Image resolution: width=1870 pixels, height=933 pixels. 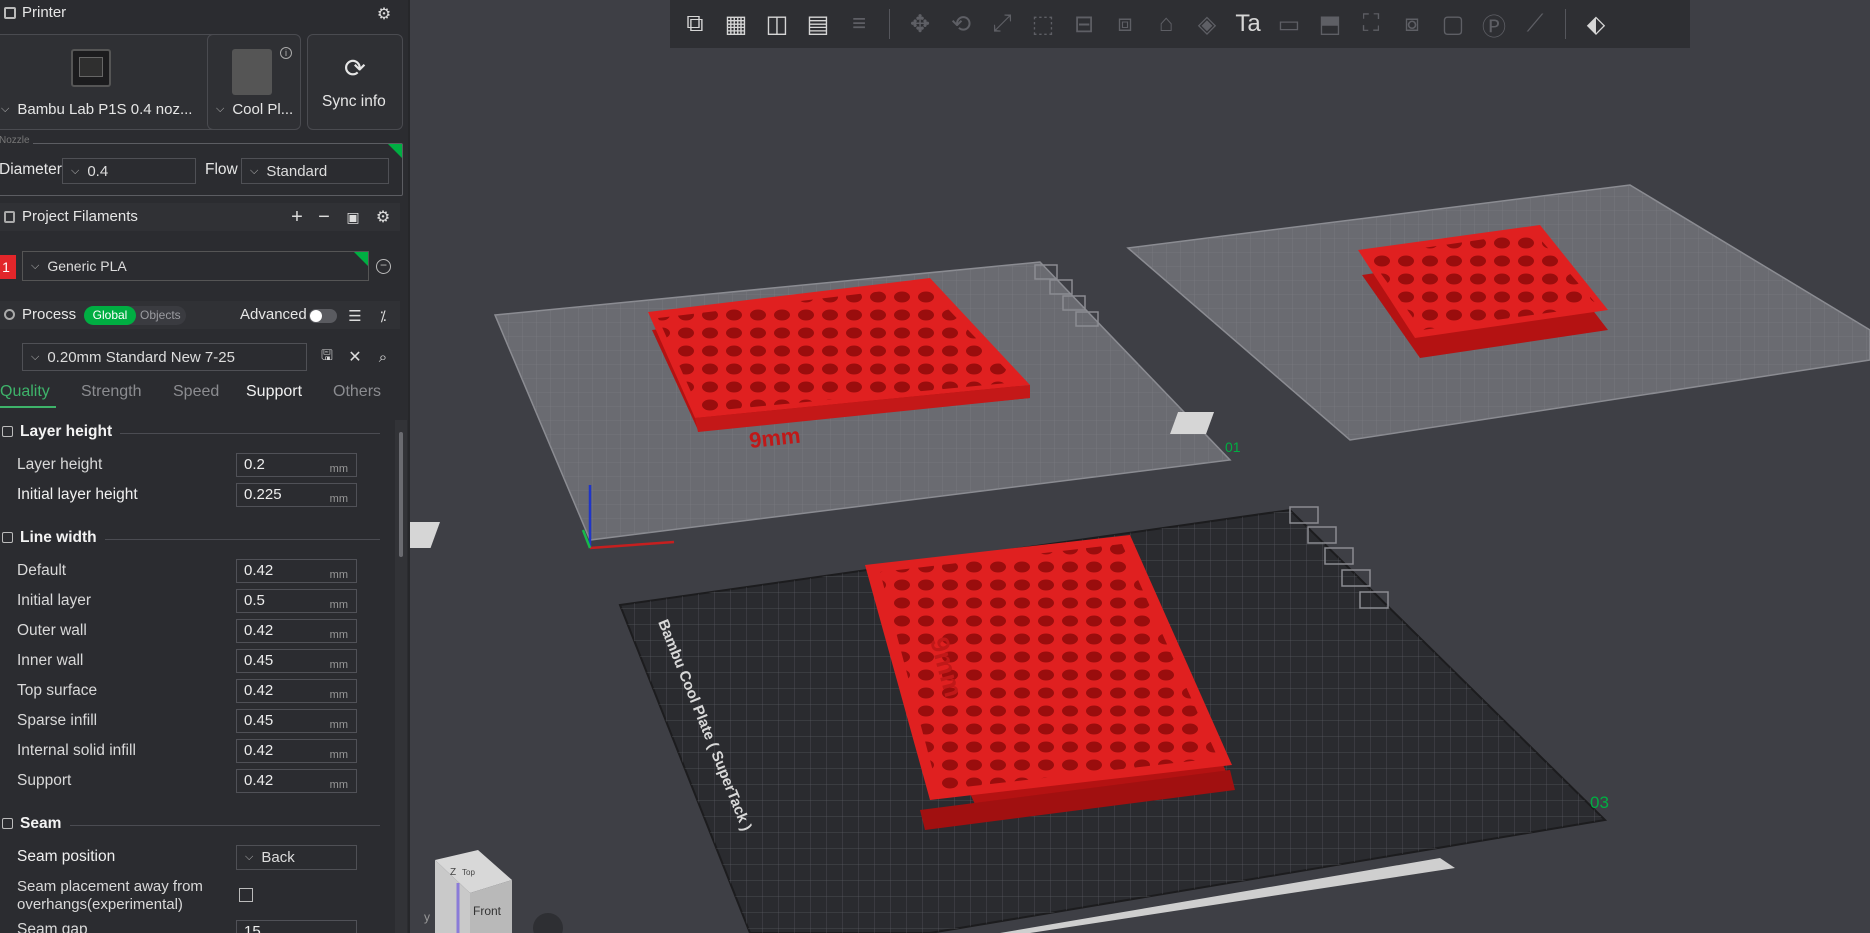 What do you see at coordinates (818, 24) in the screenshot?
I see `arrange-icon: ▤` at bounding box center [818, 24].